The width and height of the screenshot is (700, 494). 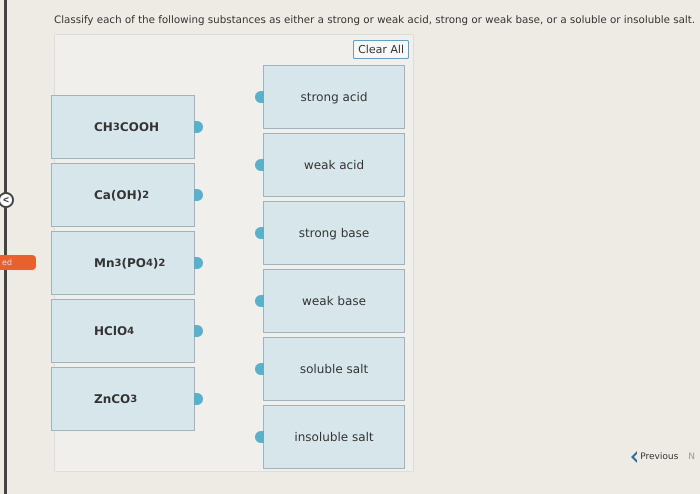 I want to click on clear-all-button: Clear All, so click(x=381, y=49).